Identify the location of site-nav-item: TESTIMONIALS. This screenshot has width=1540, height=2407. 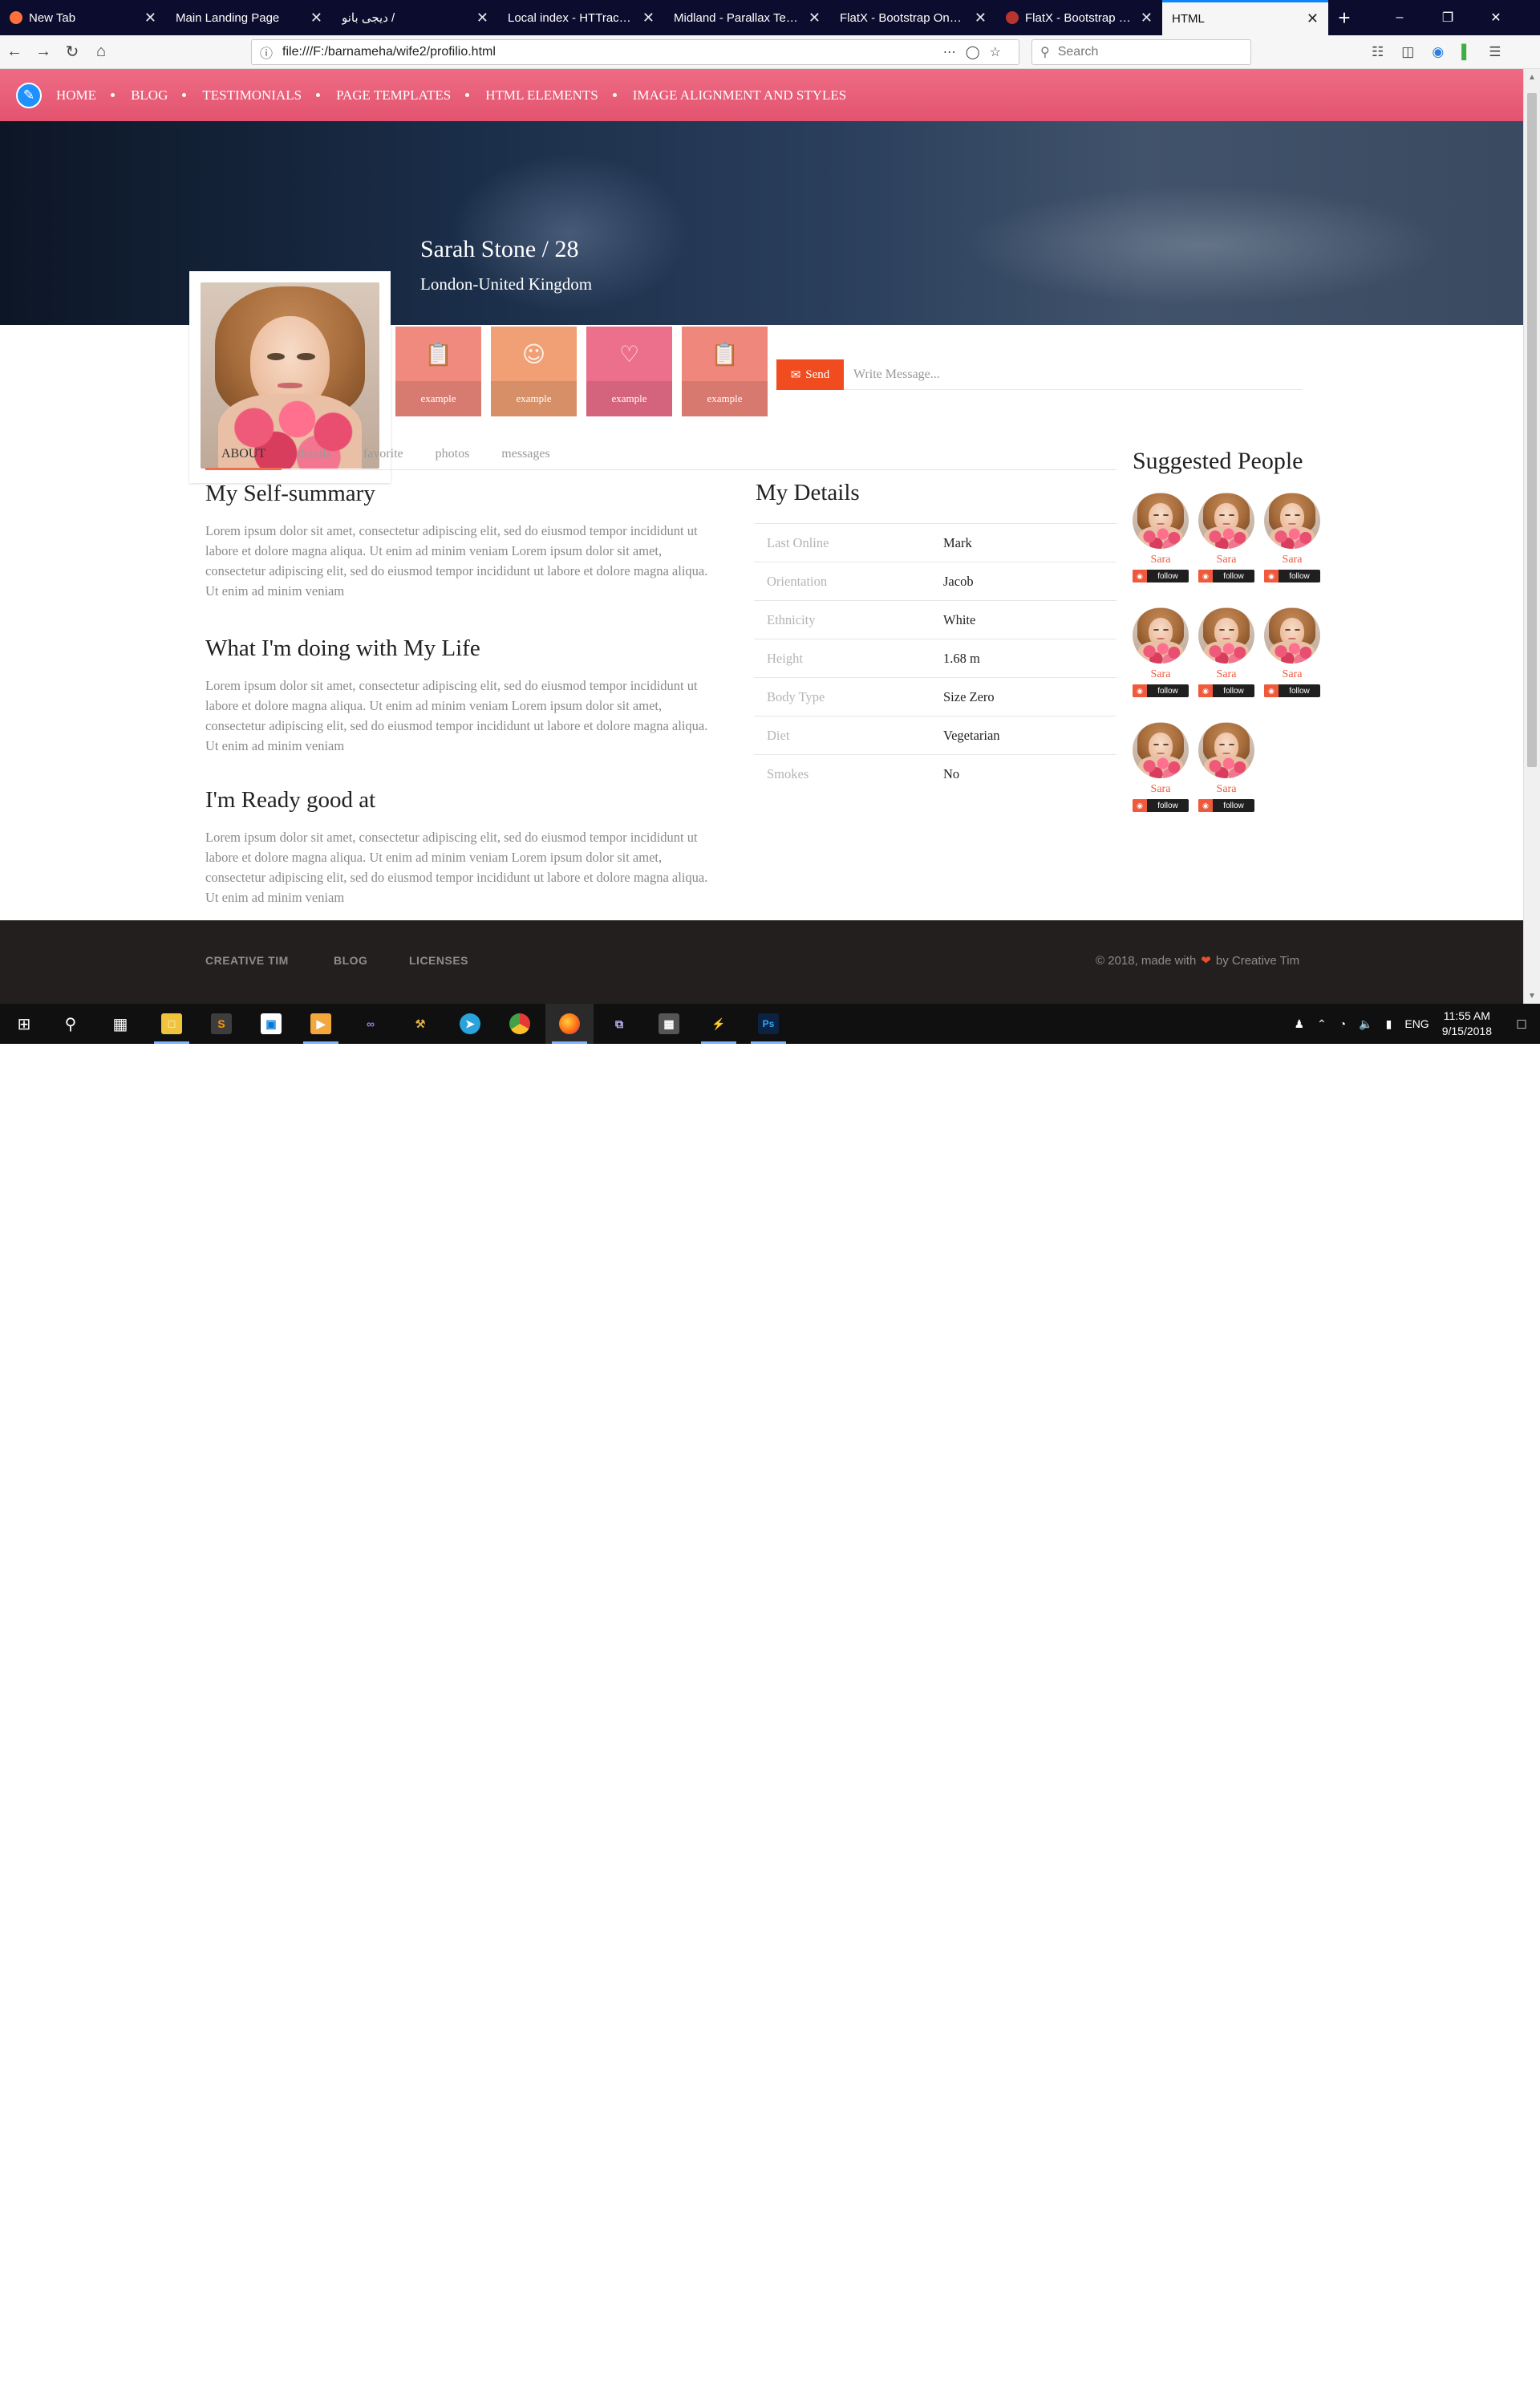
(261, 95).